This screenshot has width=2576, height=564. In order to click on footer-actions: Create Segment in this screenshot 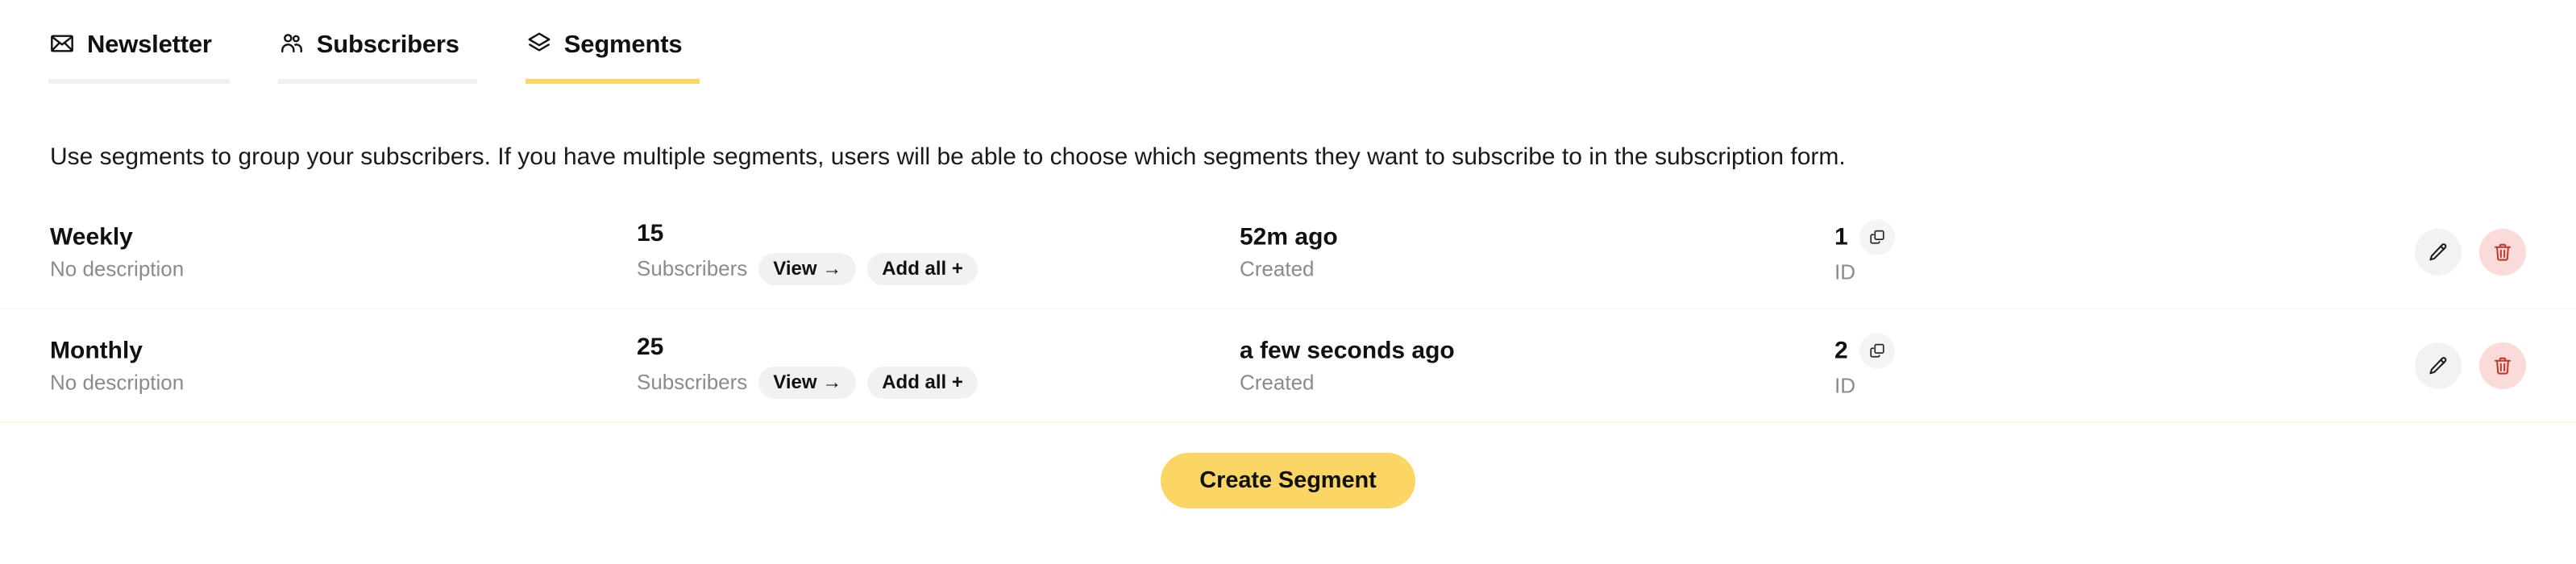, I will do `click(1288, 480)`.